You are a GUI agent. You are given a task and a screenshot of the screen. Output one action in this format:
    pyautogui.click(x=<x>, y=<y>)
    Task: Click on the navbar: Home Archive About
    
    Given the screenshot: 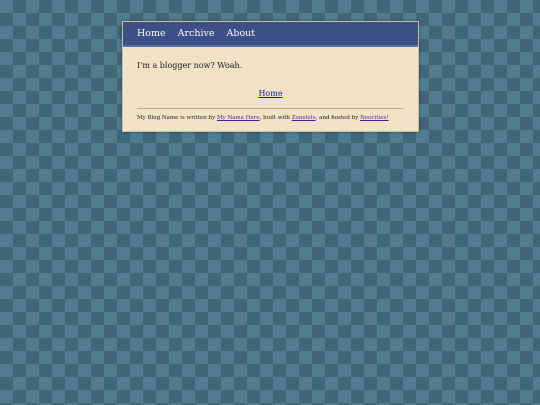 What is the action you would take?
    pyautogui.click(x=270, y=34)
    